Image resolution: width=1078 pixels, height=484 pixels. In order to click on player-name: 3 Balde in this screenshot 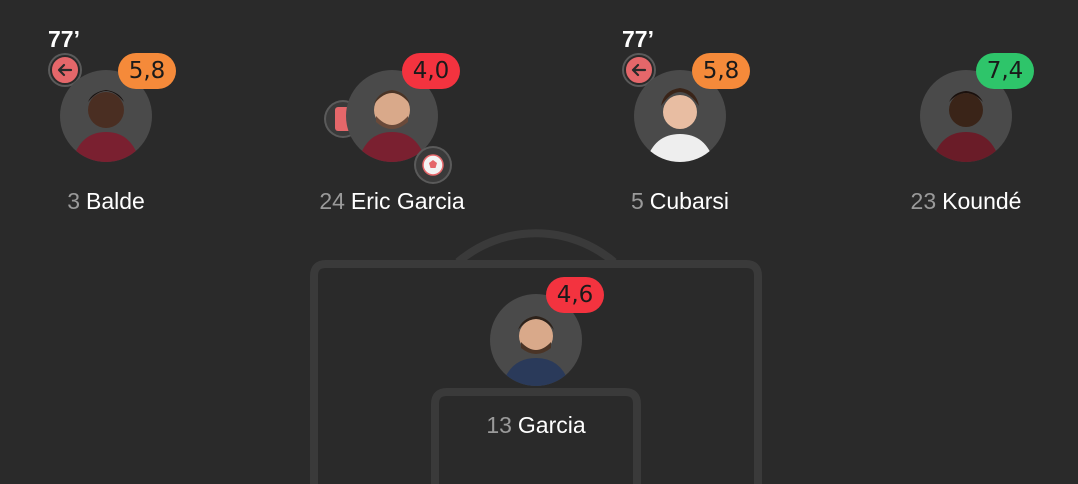, I will do `click(106, 201)`.